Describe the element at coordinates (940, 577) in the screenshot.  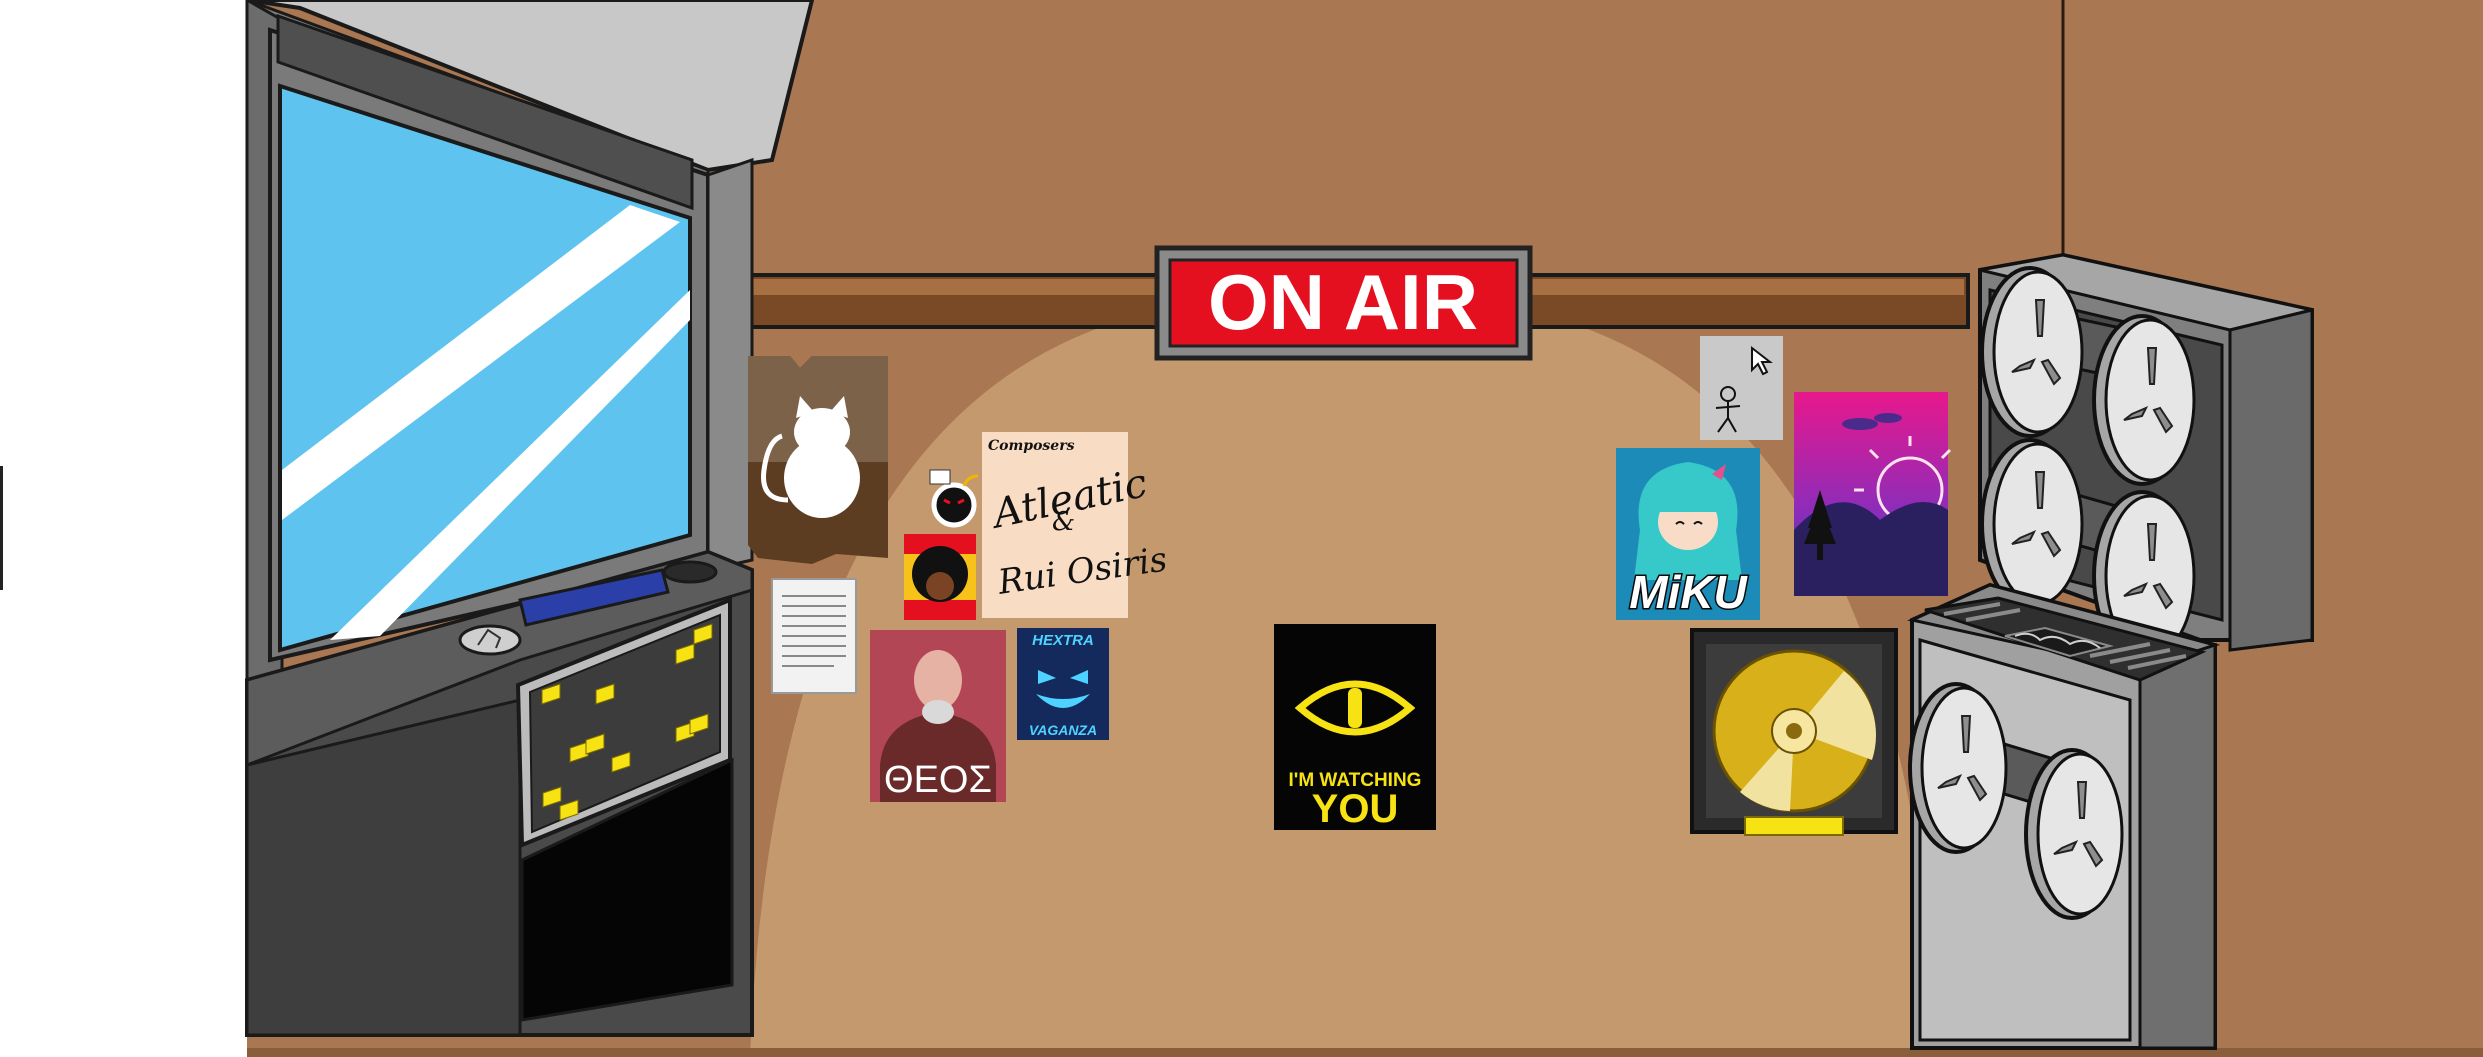
I see `afro-sticker` at that location.